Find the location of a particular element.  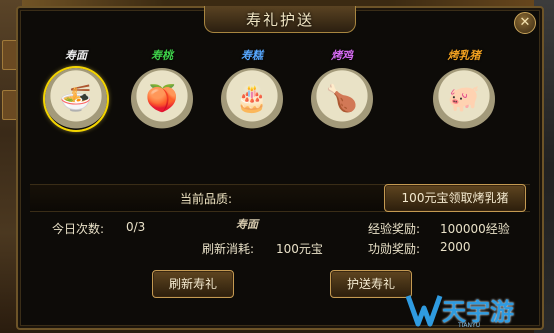

refresh-gift-button: 刷新寿礼 is located at coordinates (193, 284).